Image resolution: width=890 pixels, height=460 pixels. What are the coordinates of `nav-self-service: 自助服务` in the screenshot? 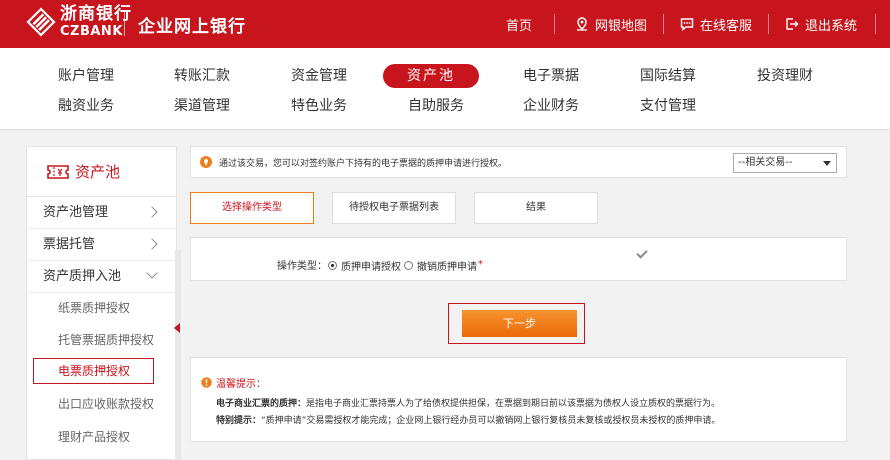 It's located at (436, 106).